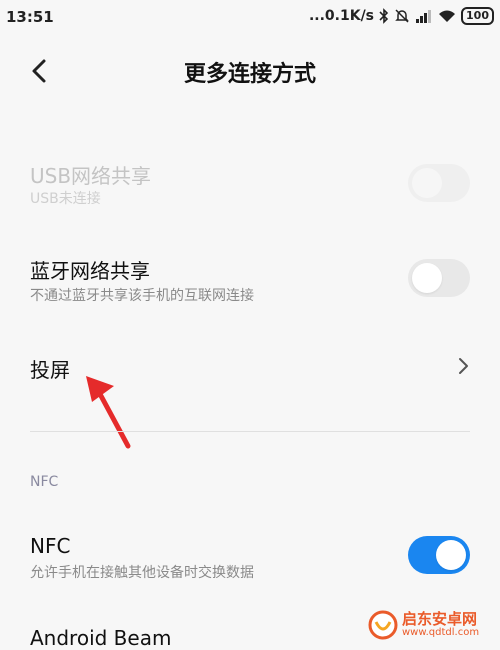  I want to click on cast-title: 投屏, so click(50, 370).